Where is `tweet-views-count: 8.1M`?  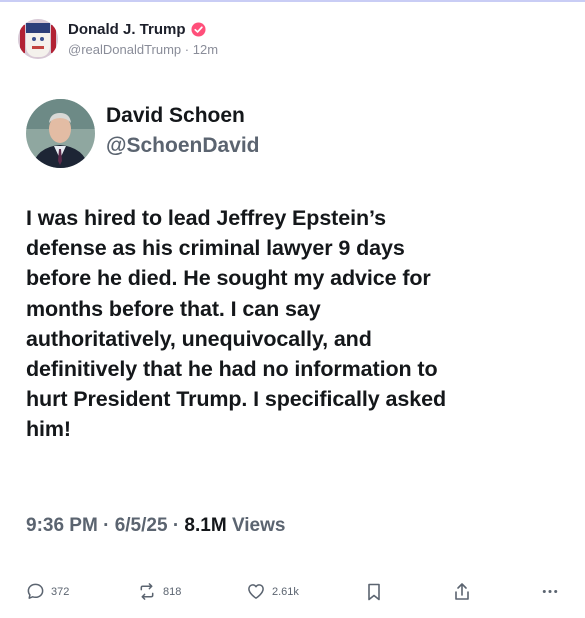
tweet-views-count: 8.1M is located at coordinates (205, 525).